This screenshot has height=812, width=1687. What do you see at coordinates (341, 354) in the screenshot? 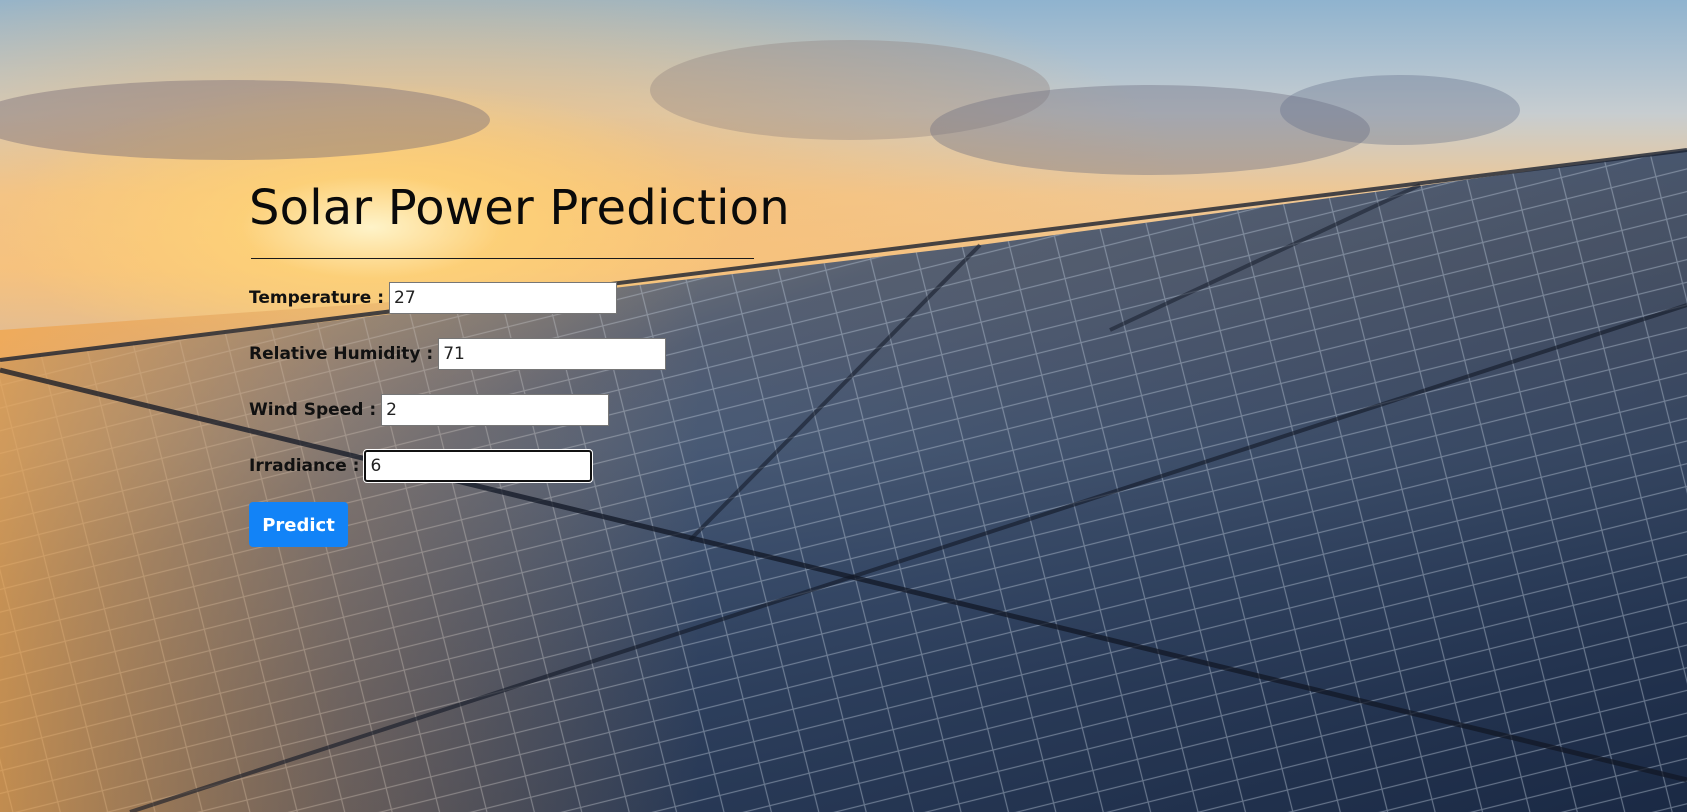
I see `relative-humidity-label: Relative Humidity :` at bounding box center [341, 354].